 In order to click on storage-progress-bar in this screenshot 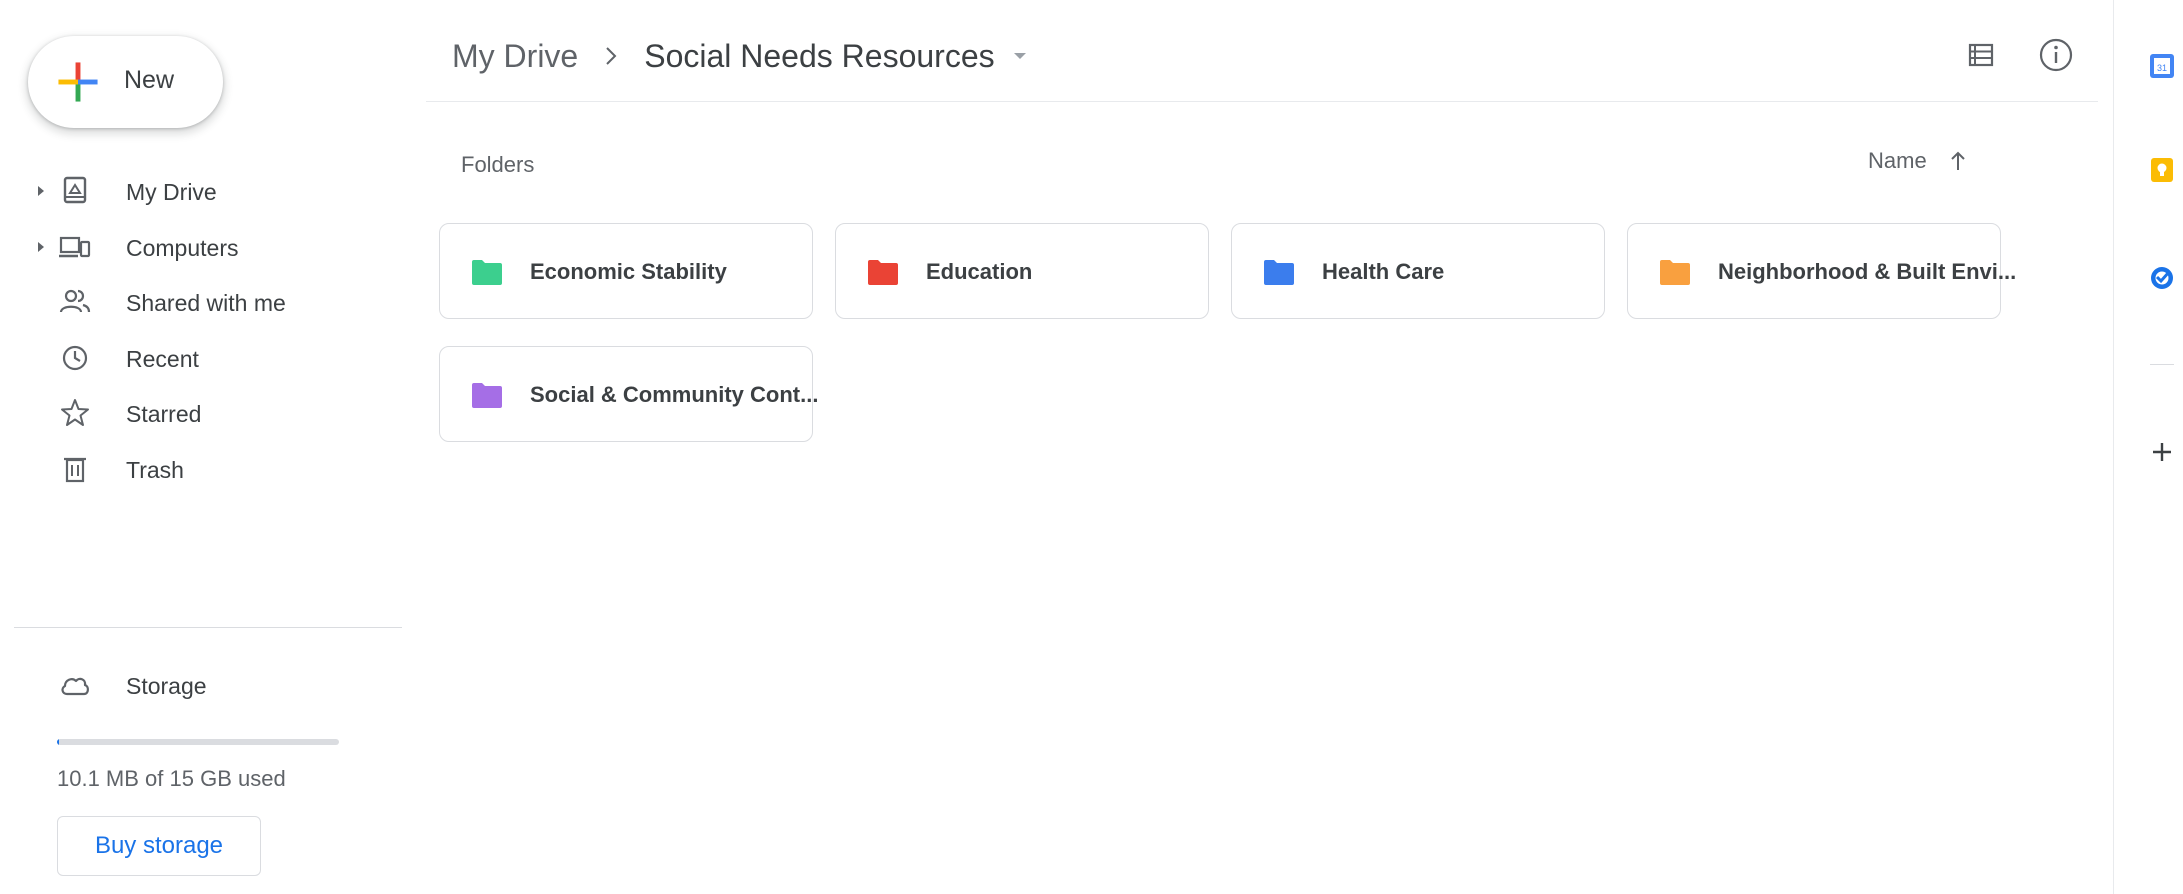, I will do `click(198, 742)`.